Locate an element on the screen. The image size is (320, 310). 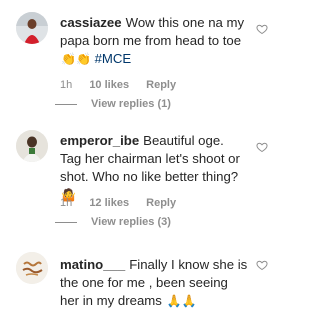
view-replies-button: View replies (3) is located at coordinates (113, 222).